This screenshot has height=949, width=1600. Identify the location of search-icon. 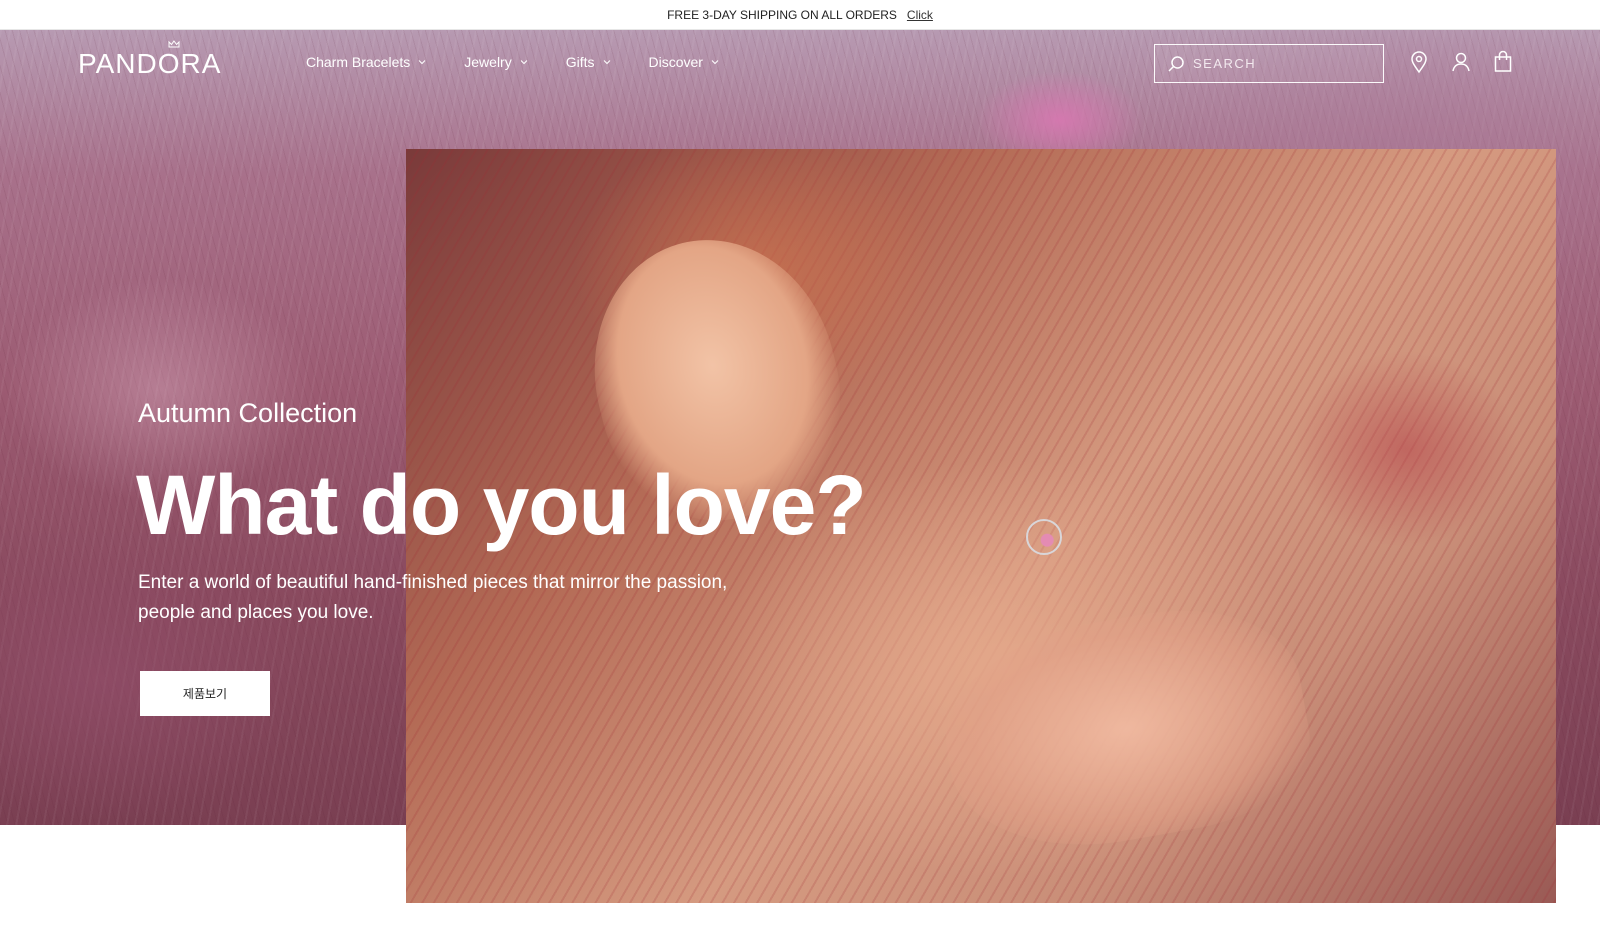
(1176, 63).